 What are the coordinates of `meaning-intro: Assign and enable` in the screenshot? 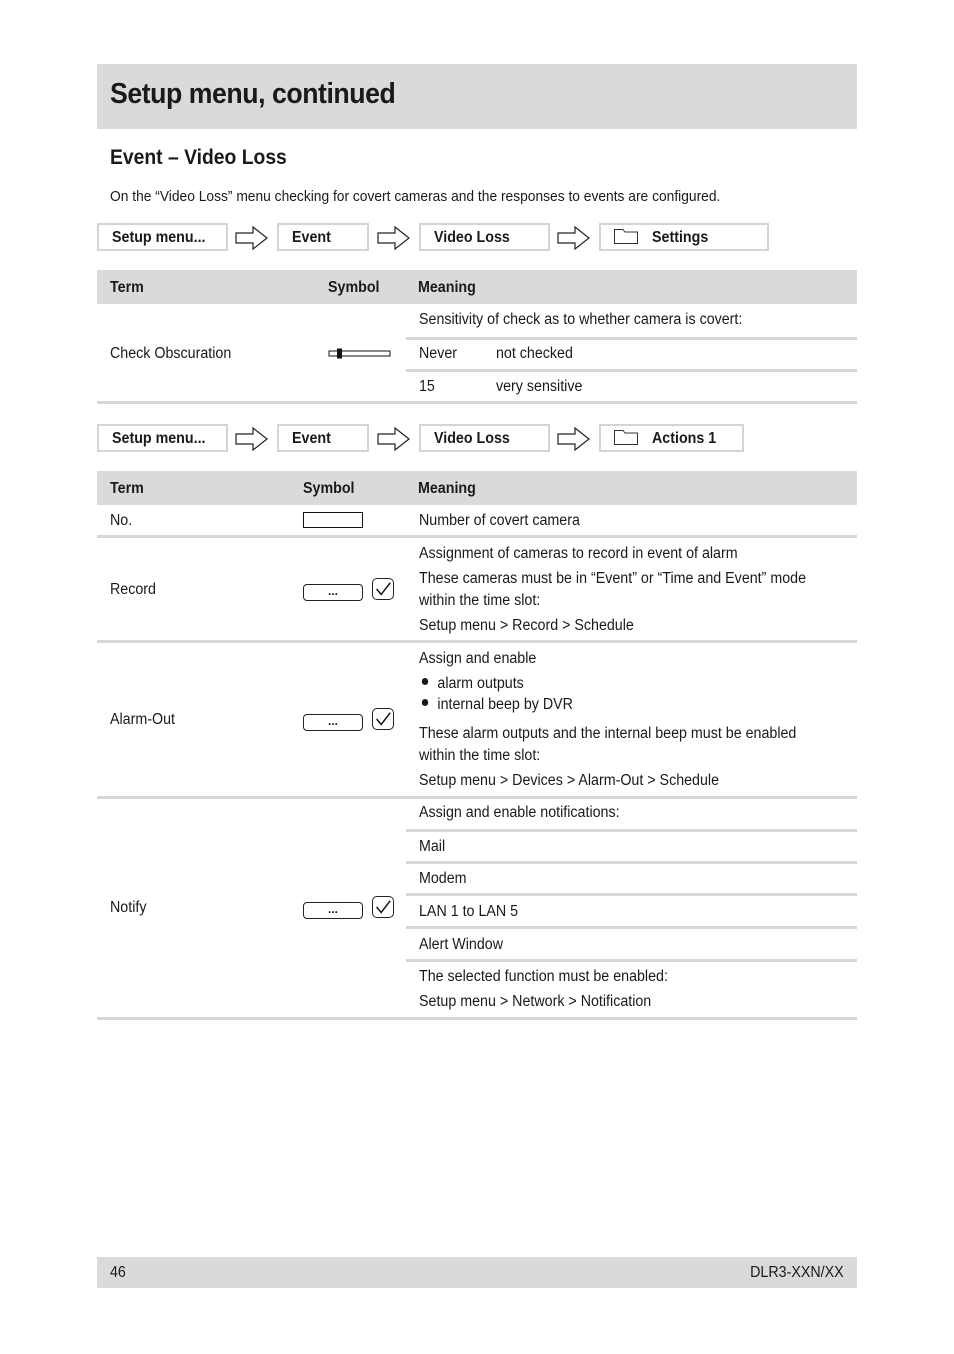 It's located at (478, 658).